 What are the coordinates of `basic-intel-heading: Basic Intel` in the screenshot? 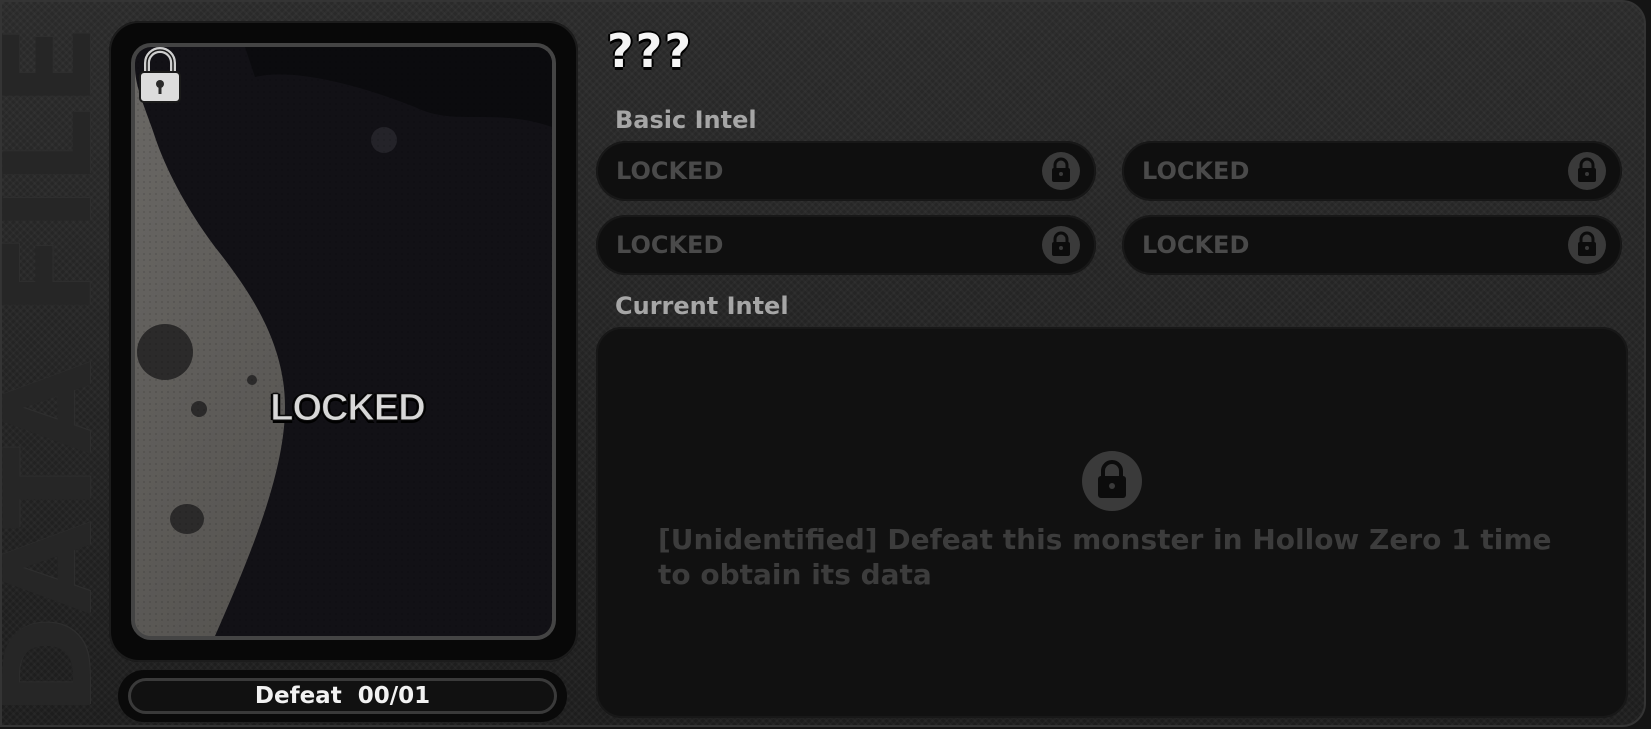 It's located at (686, 120).